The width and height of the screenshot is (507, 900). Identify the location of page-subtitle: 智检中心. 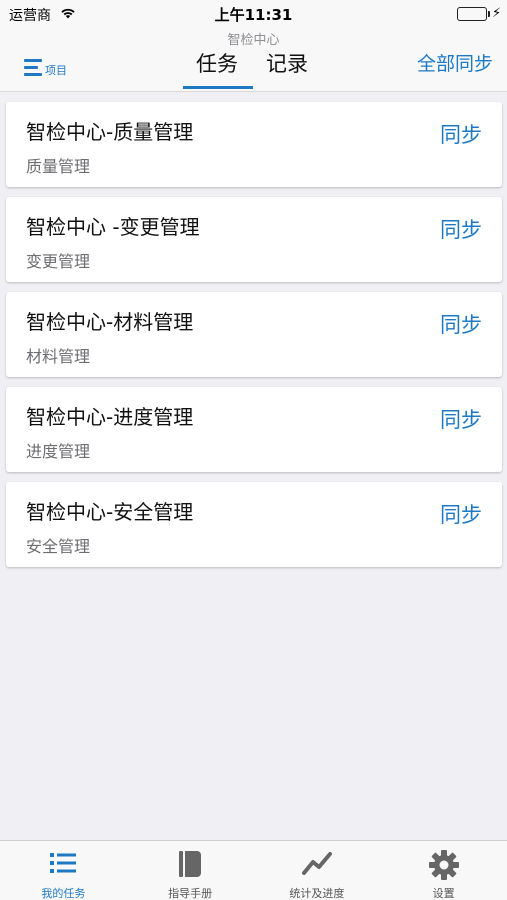
(253, 40).